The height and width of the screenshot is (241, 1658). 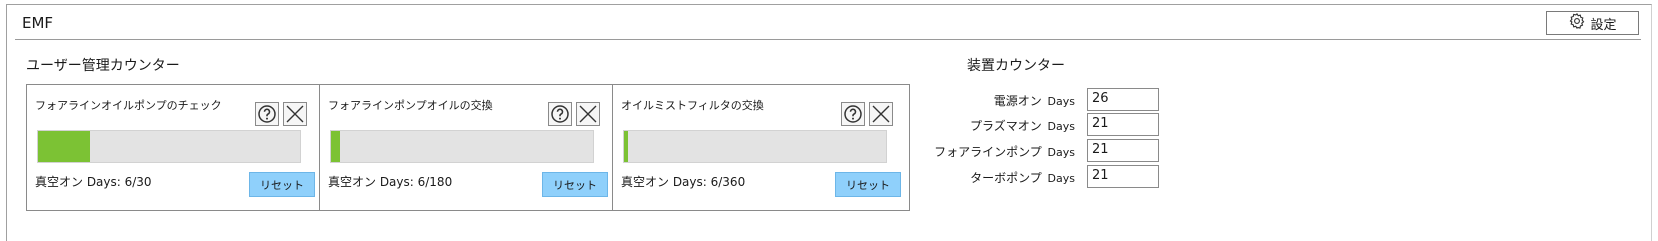 What do you see at coordinates (128, 105) in the screenshot?
I see `card-title: フォアラインオイルポンプのチェック` at bounding box center [128, 105].